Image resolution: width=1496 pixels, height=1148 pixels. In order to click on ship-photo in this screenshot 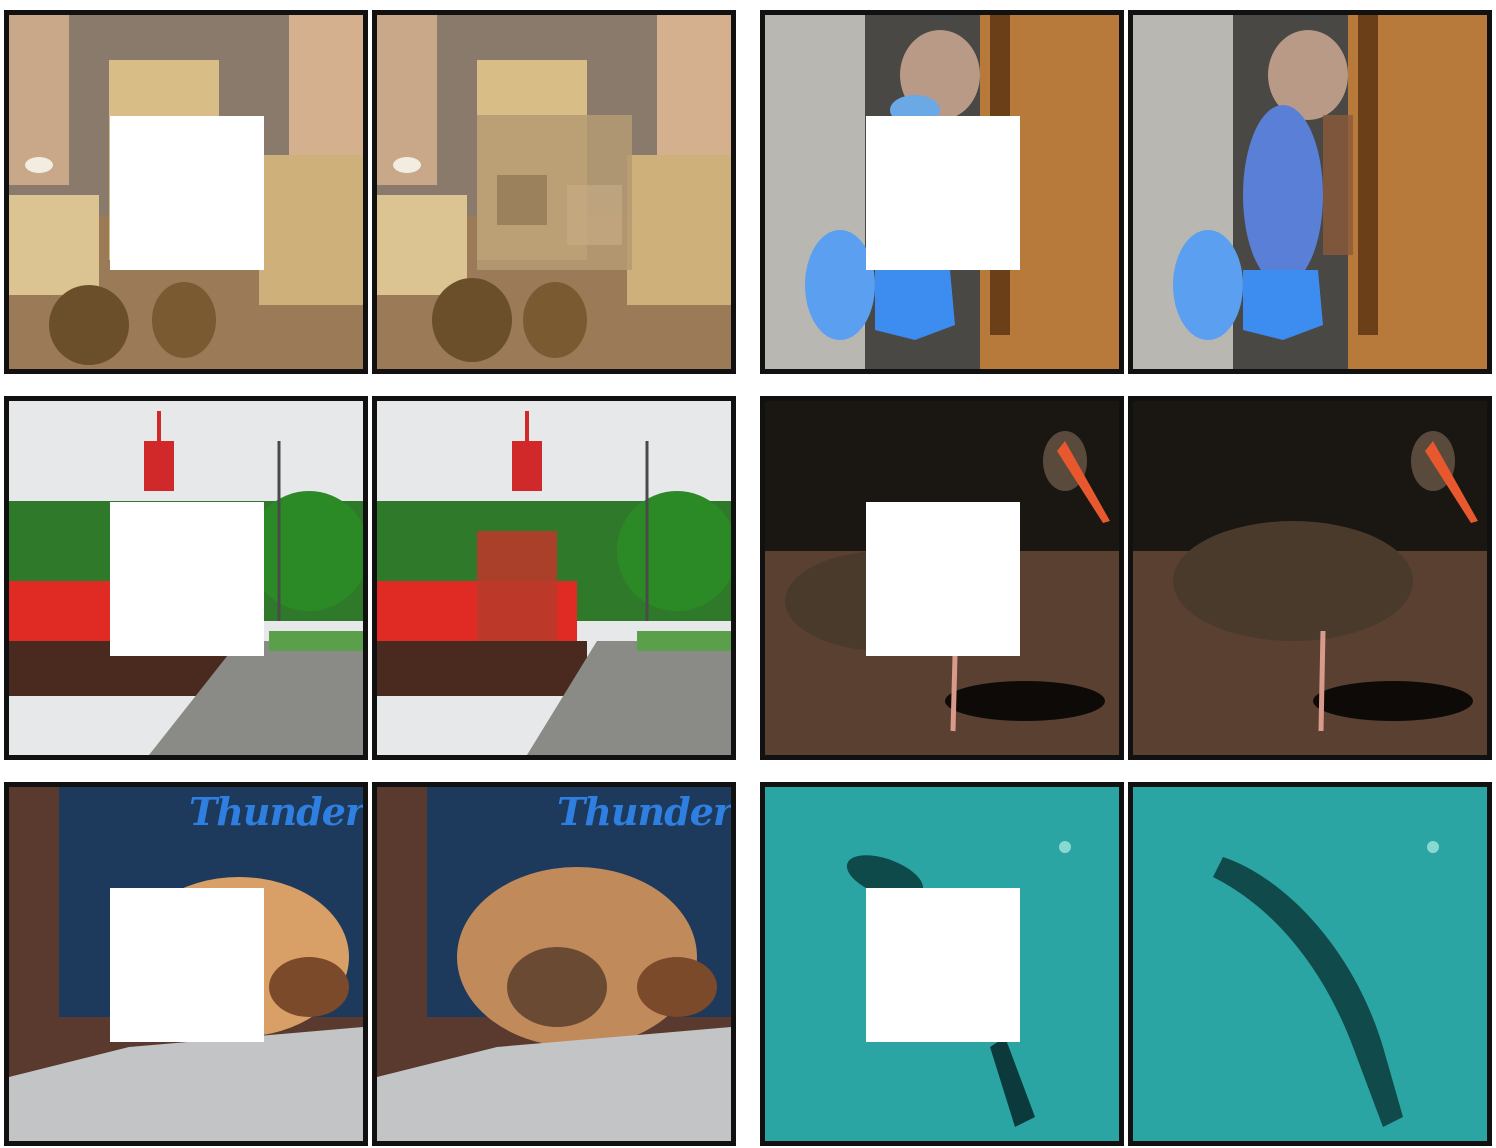, I will do `click(554, 578)`.